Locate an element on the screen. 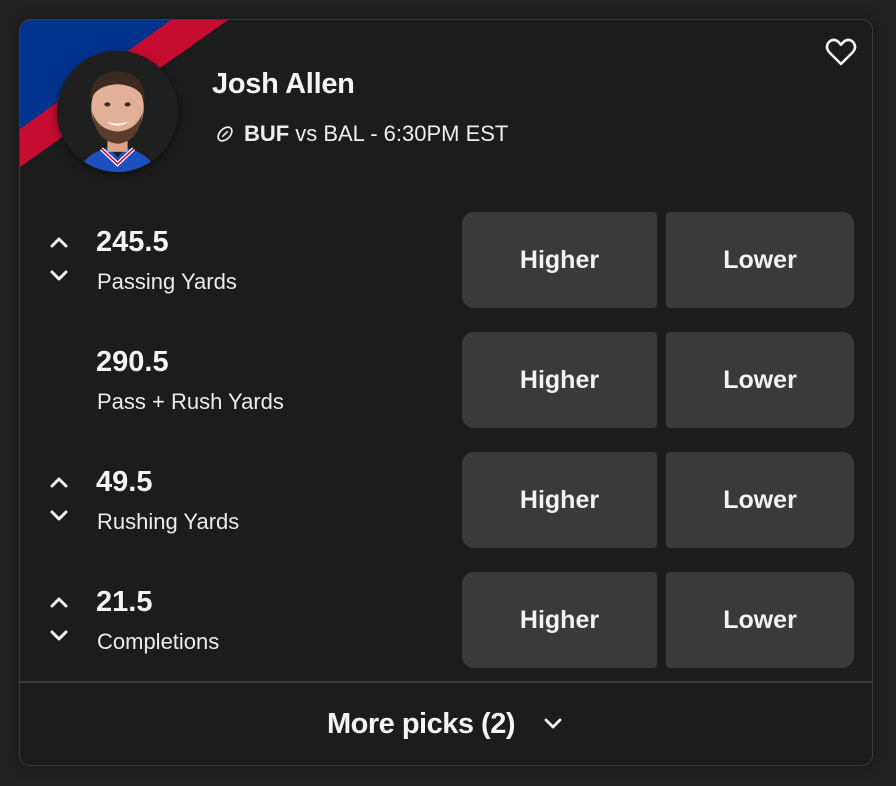 This screenshot has width=896, height=786. player-photo is located at coordinates (117, 111).